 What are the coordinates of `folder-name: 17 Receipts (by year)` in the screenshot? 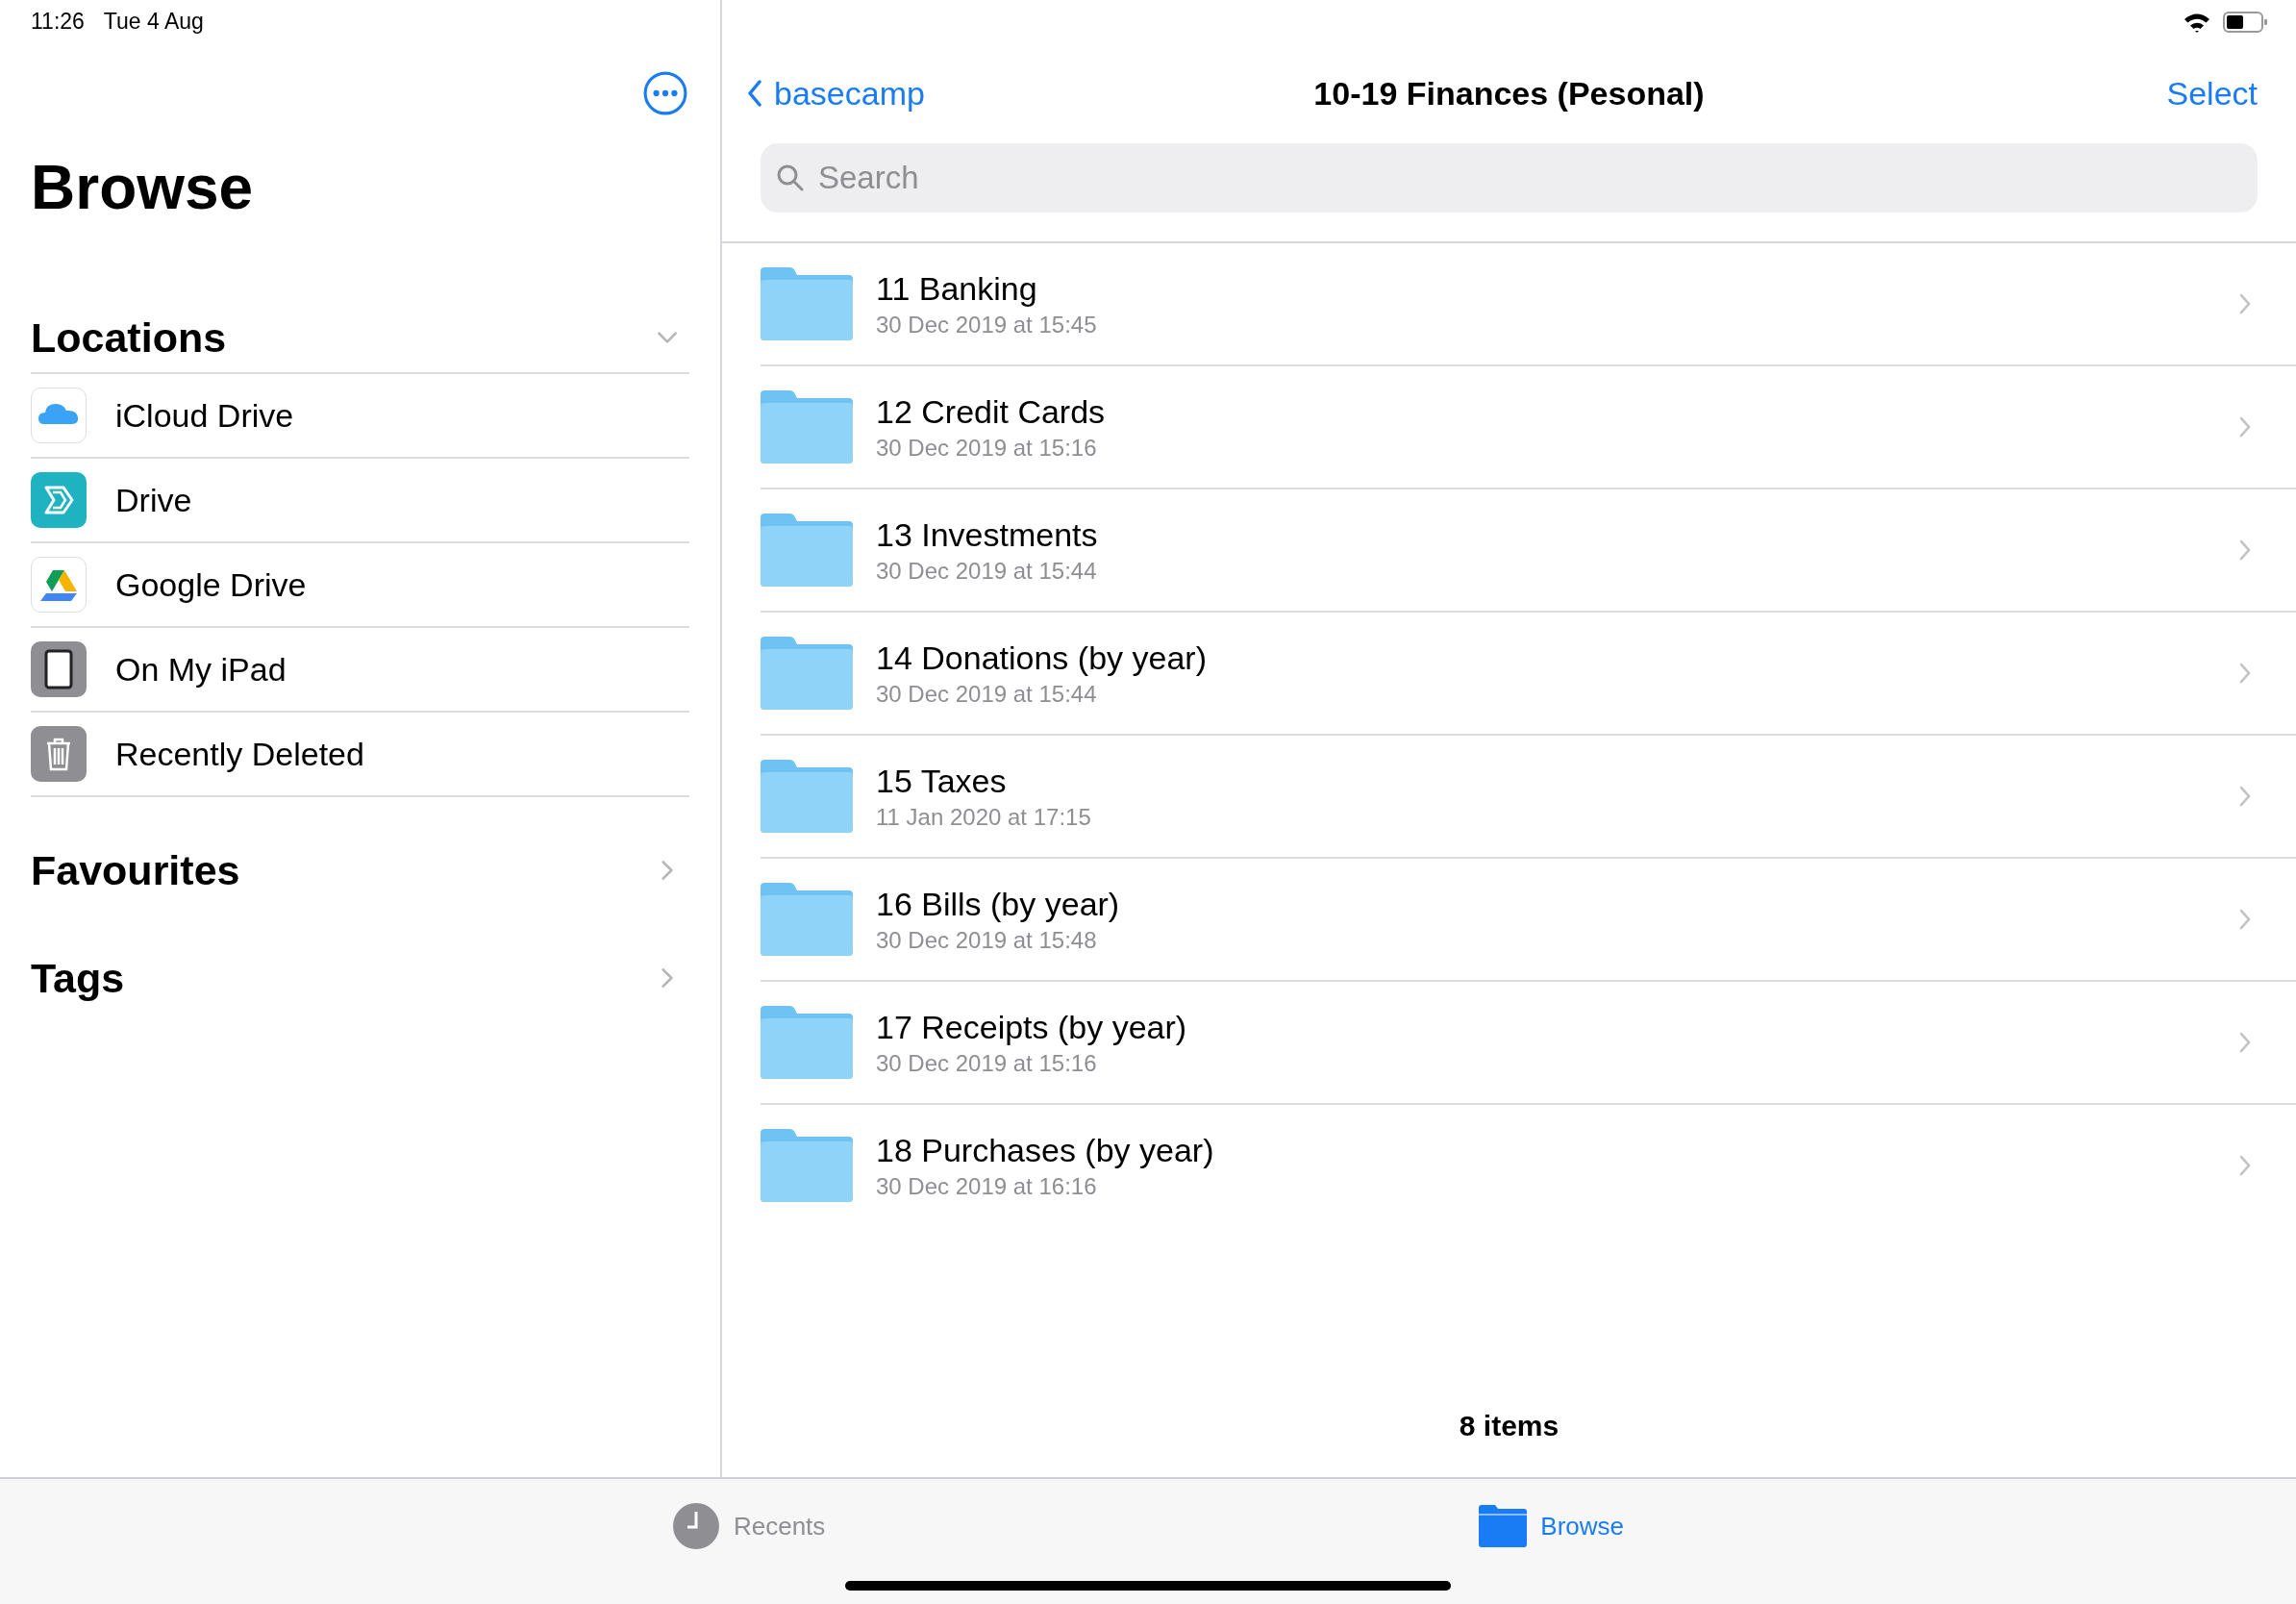 It's located at (1557, 1027).